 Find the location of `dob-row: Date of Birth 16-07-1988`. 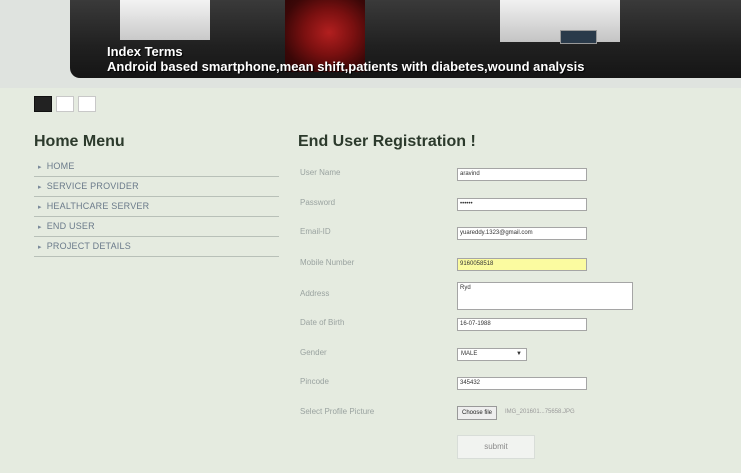

dob-row: Date of Birth 16-07-1988 is located at coordinates (510, 333).